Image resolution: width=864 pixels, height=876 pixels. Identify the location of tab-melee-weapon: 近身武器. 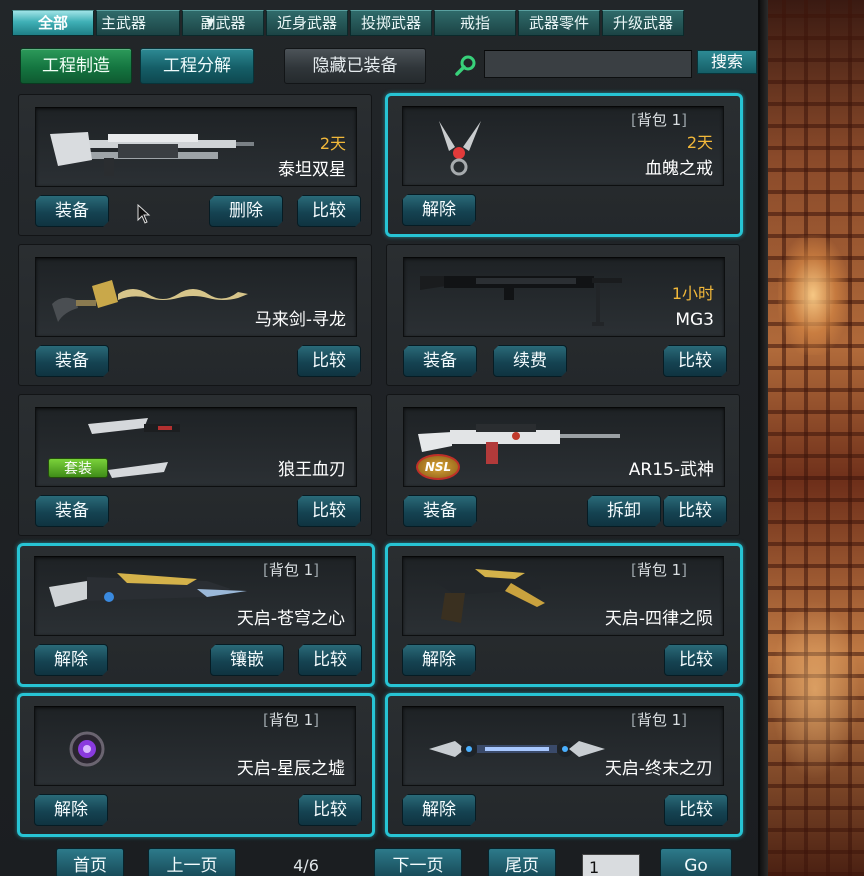
(307, 23).